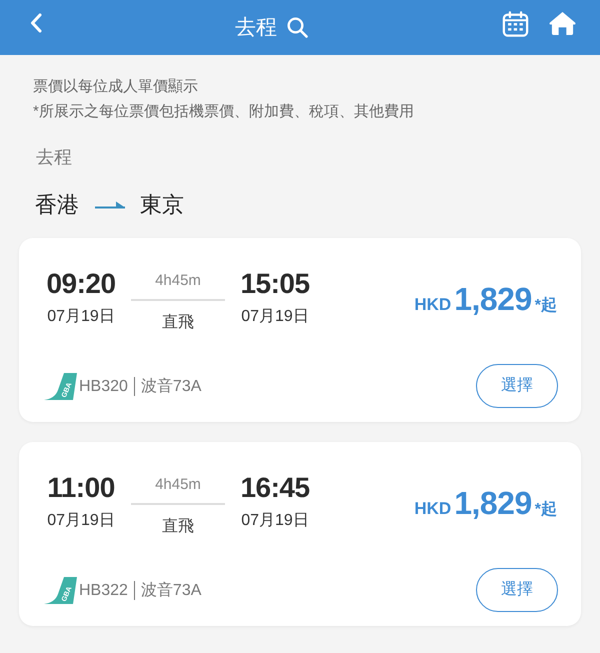 This screenshot has height=653, width=600. Describe the element at coordinates (275, 284) in the screenshot. I see `arrival-time: 15:05` at that location.